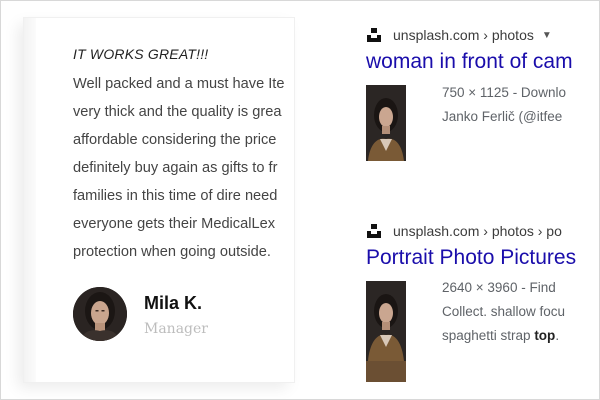  What do you see at coordinates (471, 258) in the screenshot?
I see `result-title-link: Portrait Photo Pictures` at bounding box center [471, 258].